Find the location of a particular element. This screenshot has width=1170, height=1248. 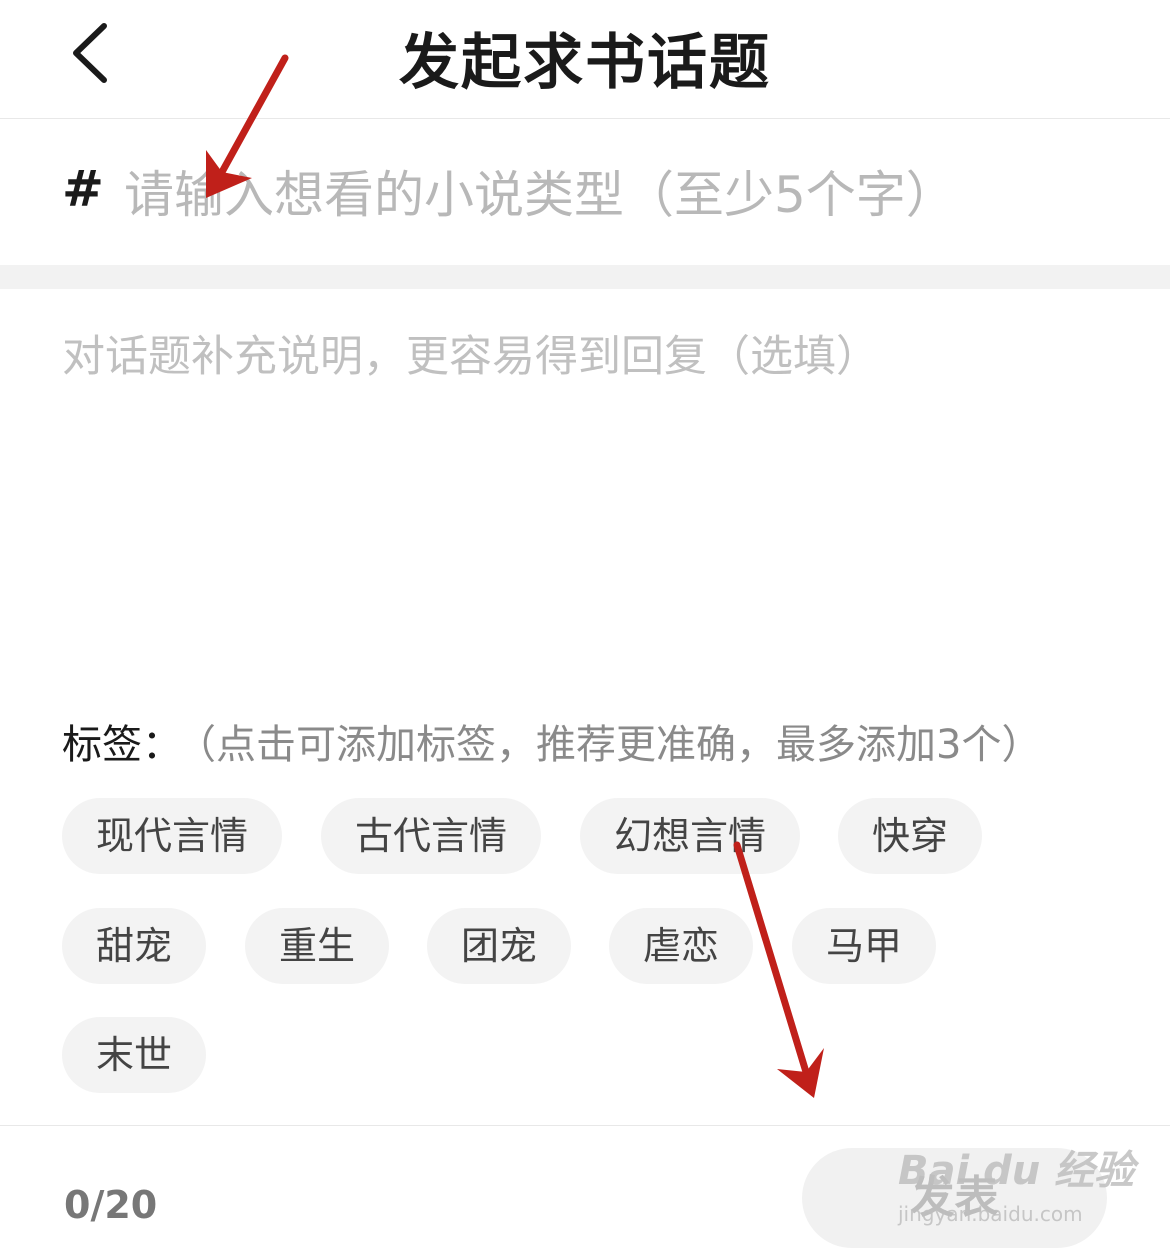

tag-chip: 末世 is located at coordinates (134, 1055).